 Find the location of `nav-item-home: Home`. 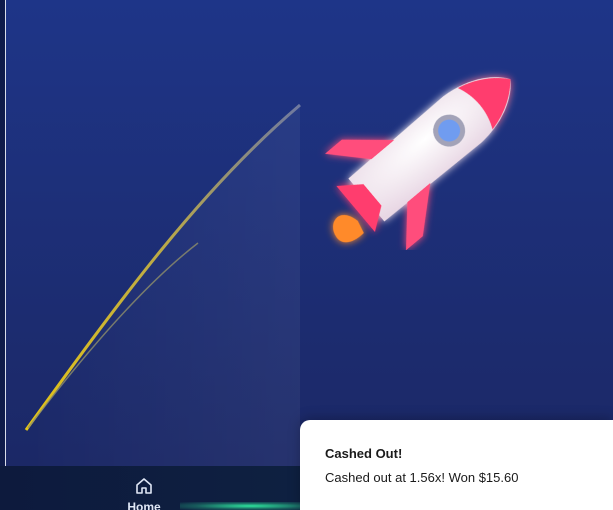

nav-item-home: Home is located at coordinates (144, 493).